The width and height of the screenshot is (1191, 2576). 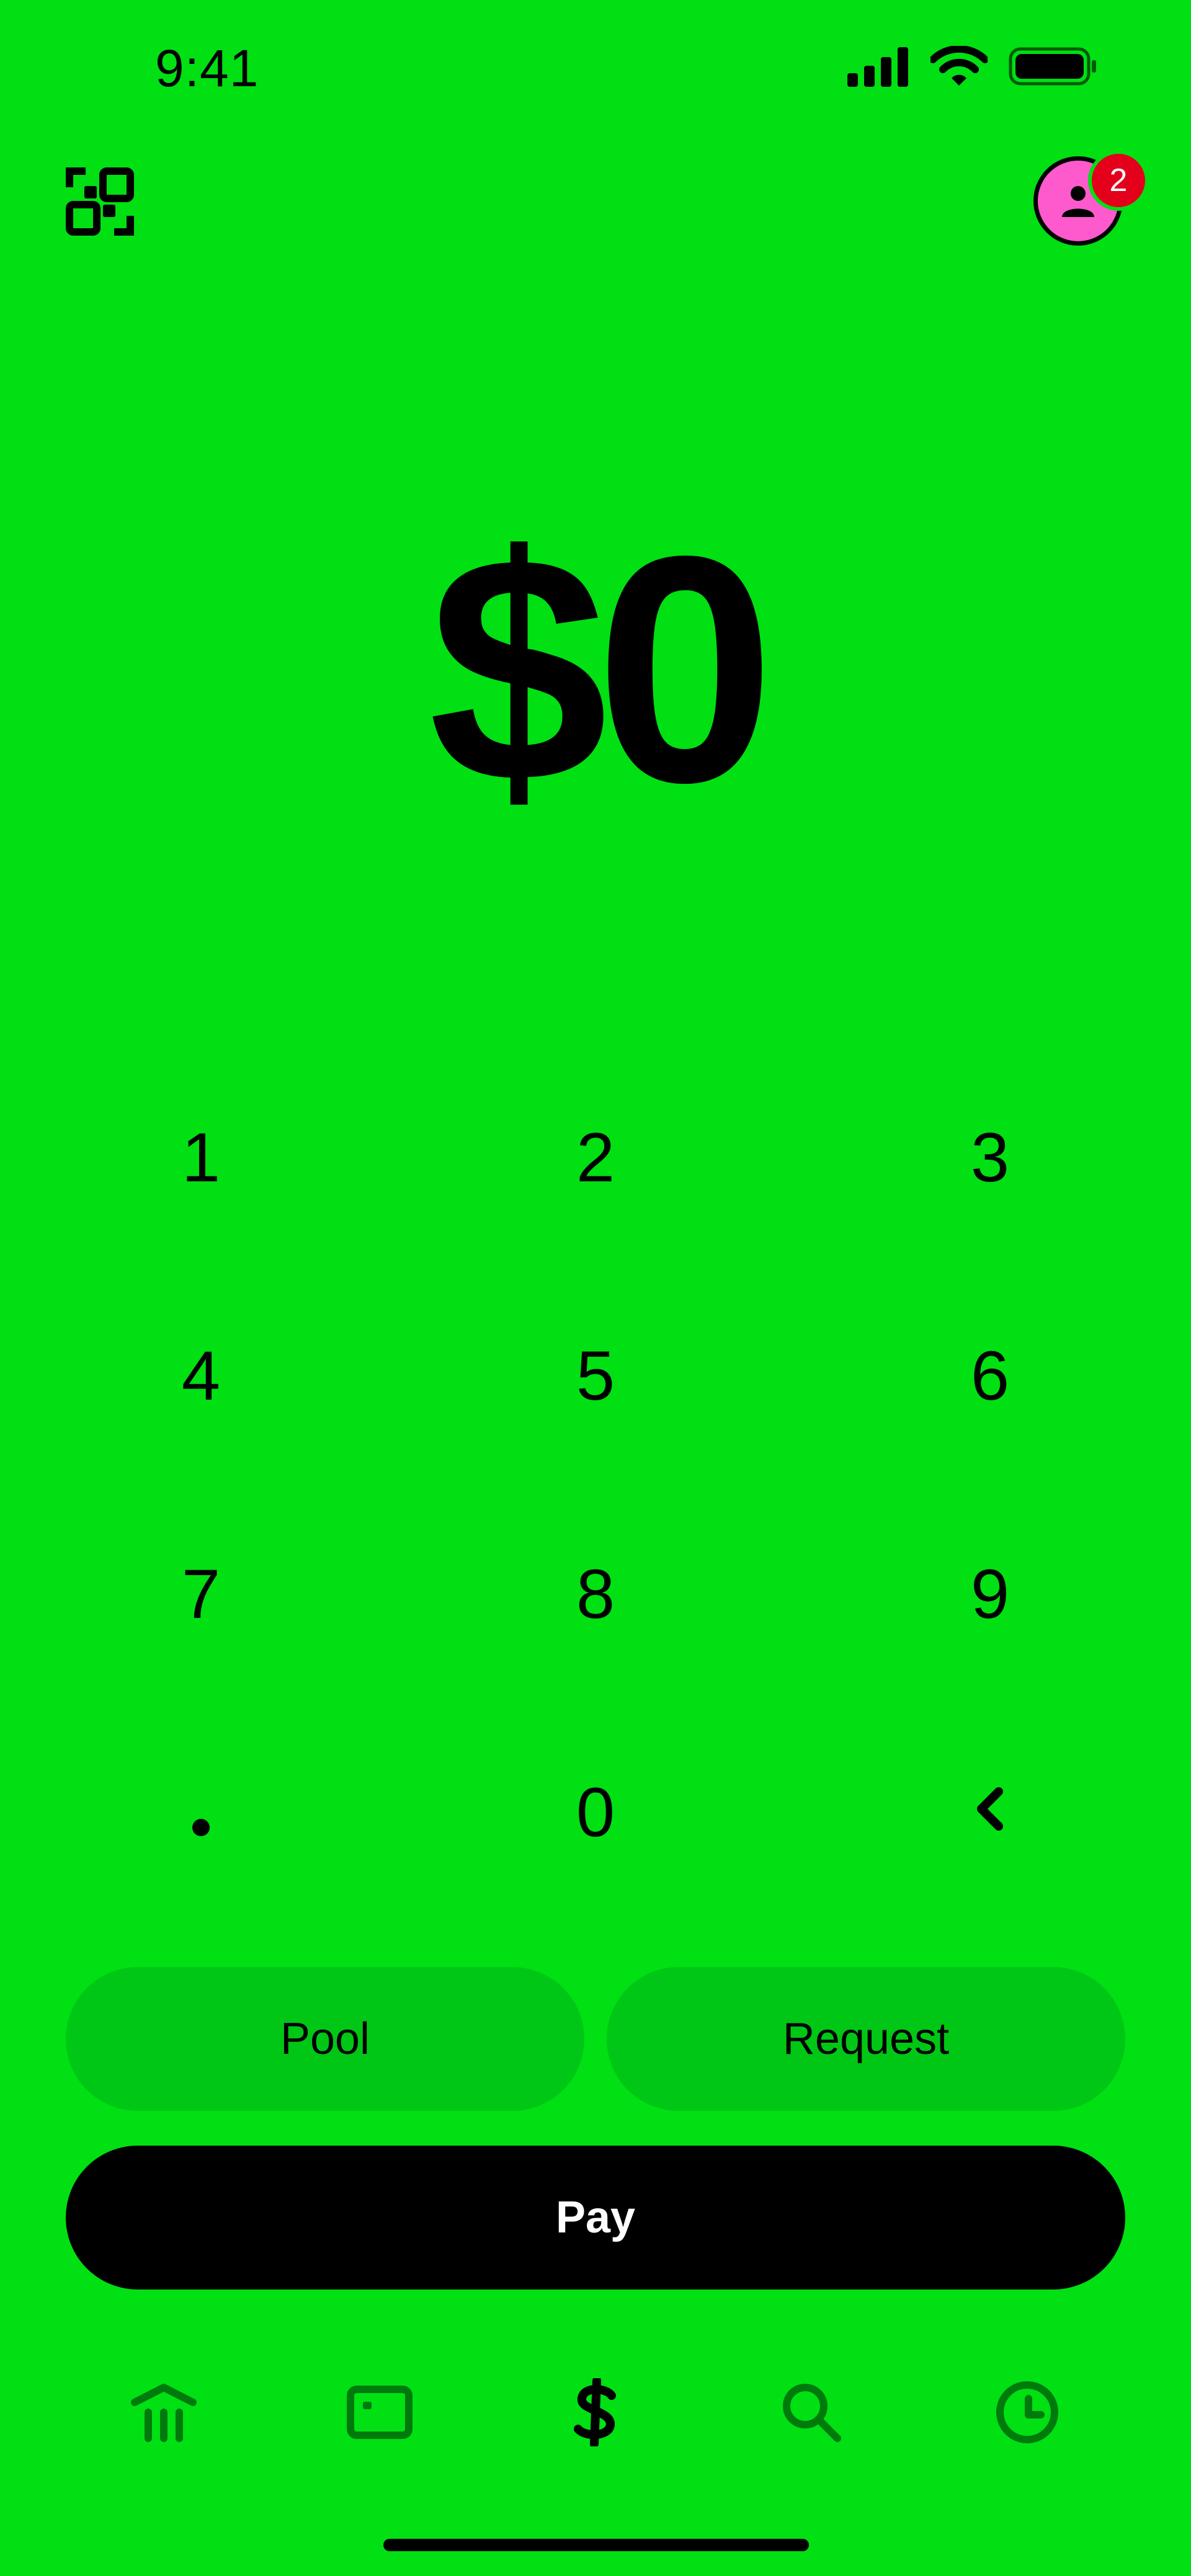 I want to click on qr-scan-button, so click(x=100, y=201).